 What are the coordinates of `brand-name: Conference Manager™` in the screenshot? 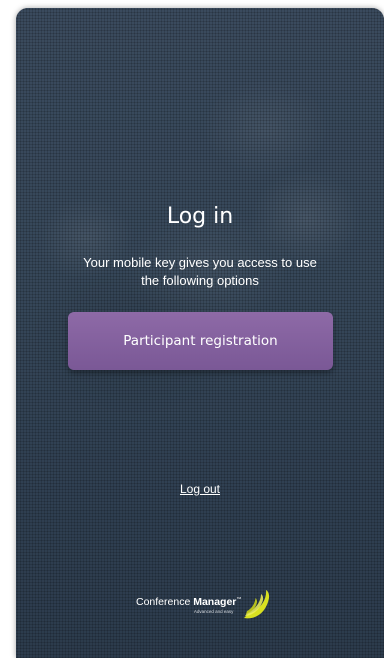 It's located at (188, 602).